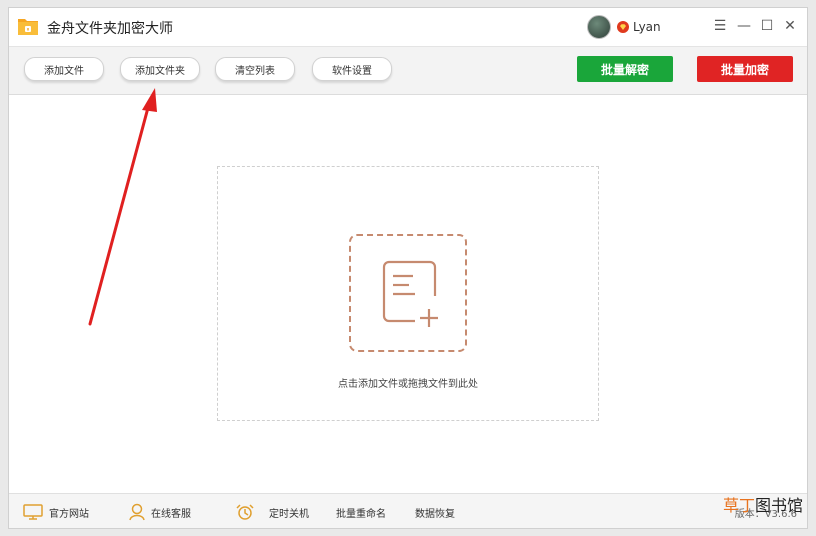 Image resolution: width=816 pixels, height=536 pixels. I want to click on website-link: 官方网站, so click(56, 512).